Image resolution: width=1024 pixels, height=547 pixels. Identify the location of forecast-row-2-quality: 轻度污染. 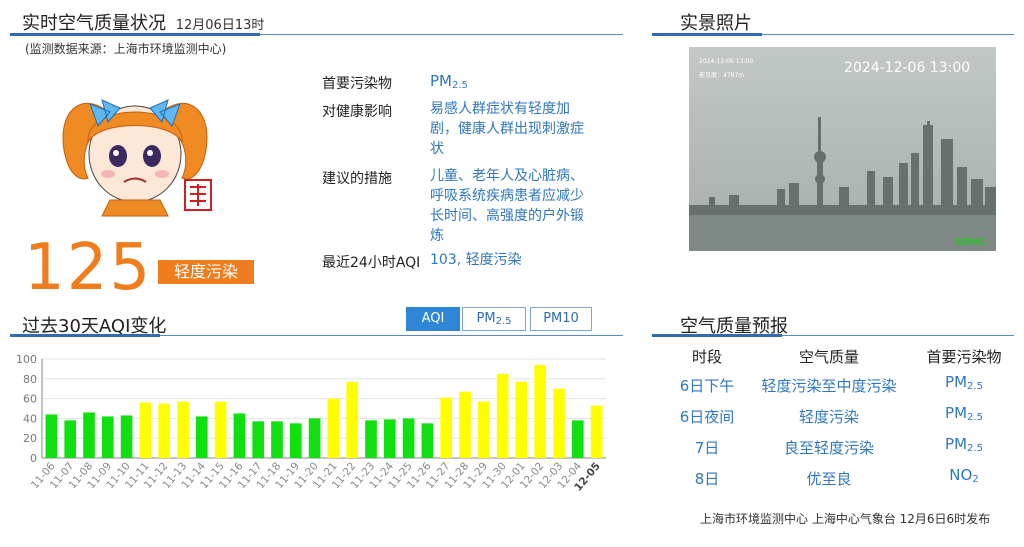
(828, 417).